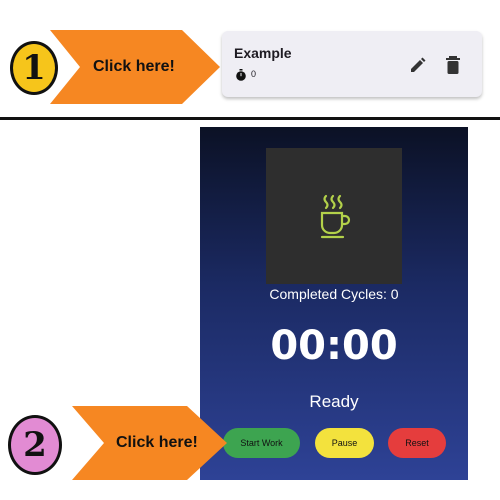 This screenshot has height=500, width=500. I want to click on status-text: Ready, so click(334, 401).